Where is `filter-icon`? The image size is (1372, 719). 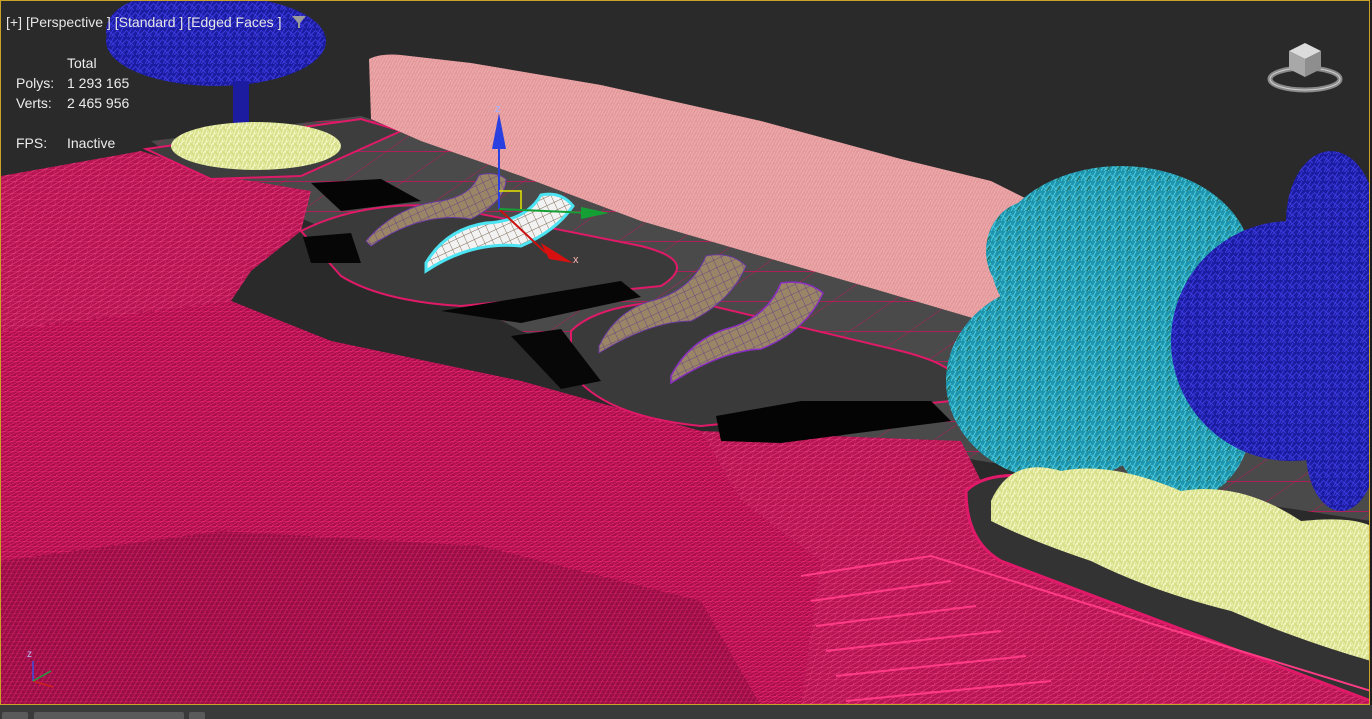
filter-icon is located at coordinates (299, 22).